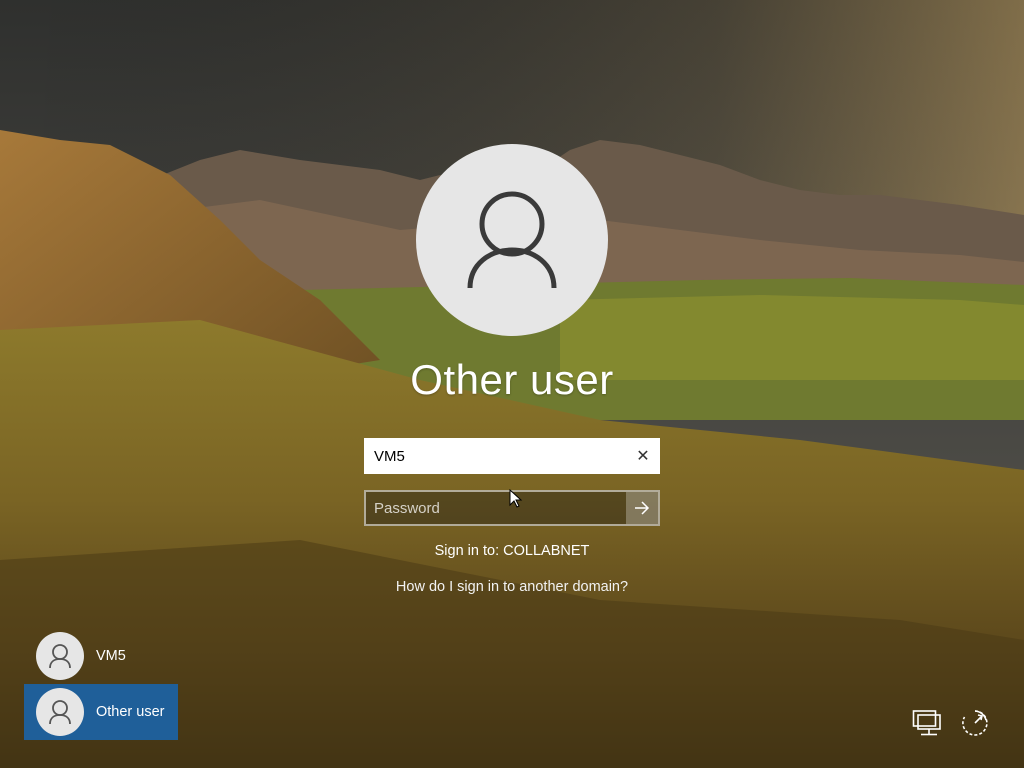  I want to click on network-button, so click(928, 723).